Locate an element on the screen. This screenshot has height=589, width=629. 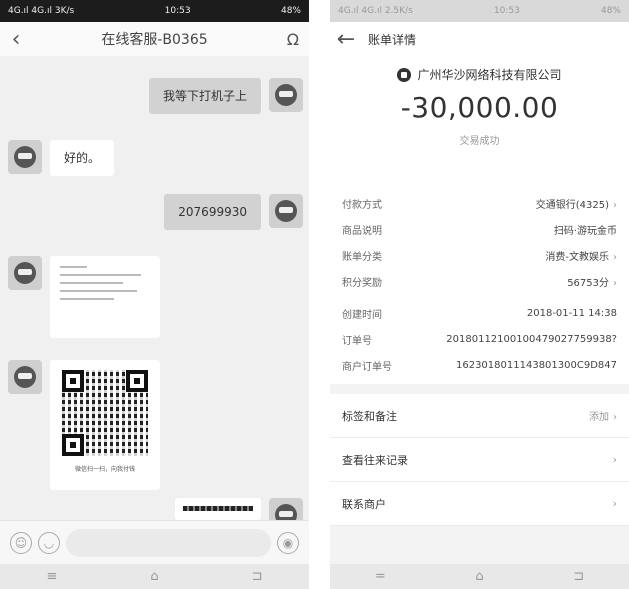
emoji-icon: ☺ is located at coordinates (21, 542).